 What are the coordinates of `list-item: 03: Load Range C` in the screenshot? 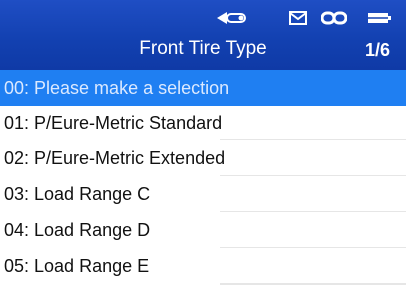 It's located at (203, 194).